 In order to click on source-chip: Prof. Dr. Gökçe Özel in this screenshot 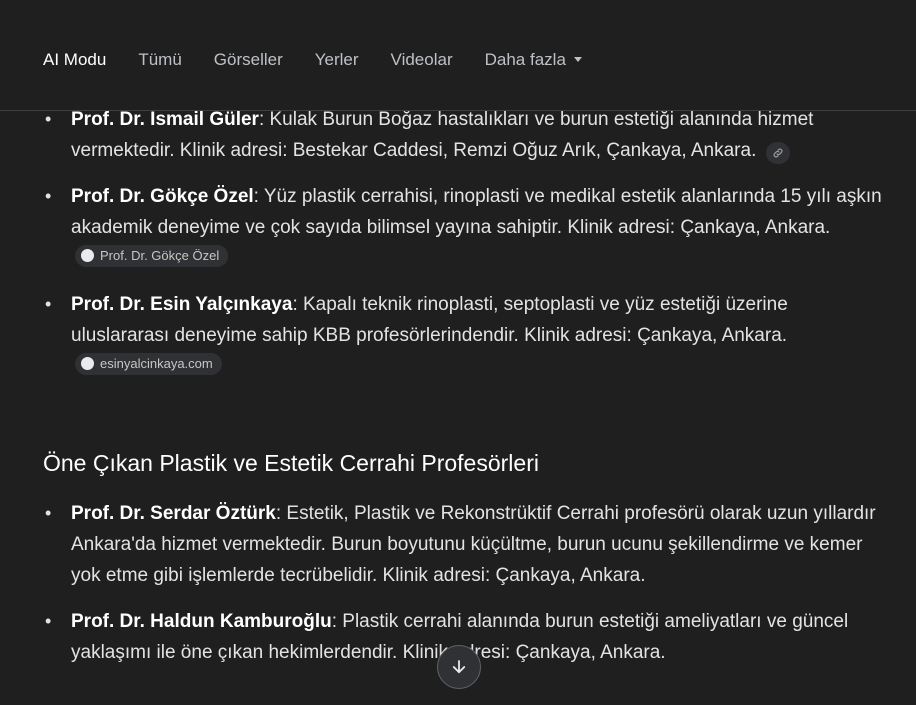, I will do `click(152, 255)`.